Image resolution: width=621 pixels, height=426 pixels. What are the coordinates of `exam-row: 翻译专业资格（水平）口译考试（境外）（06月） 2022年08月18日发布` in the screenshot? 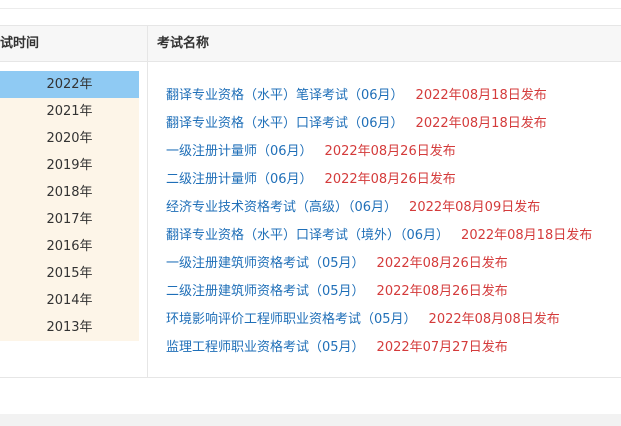 It's located at (393, 236).